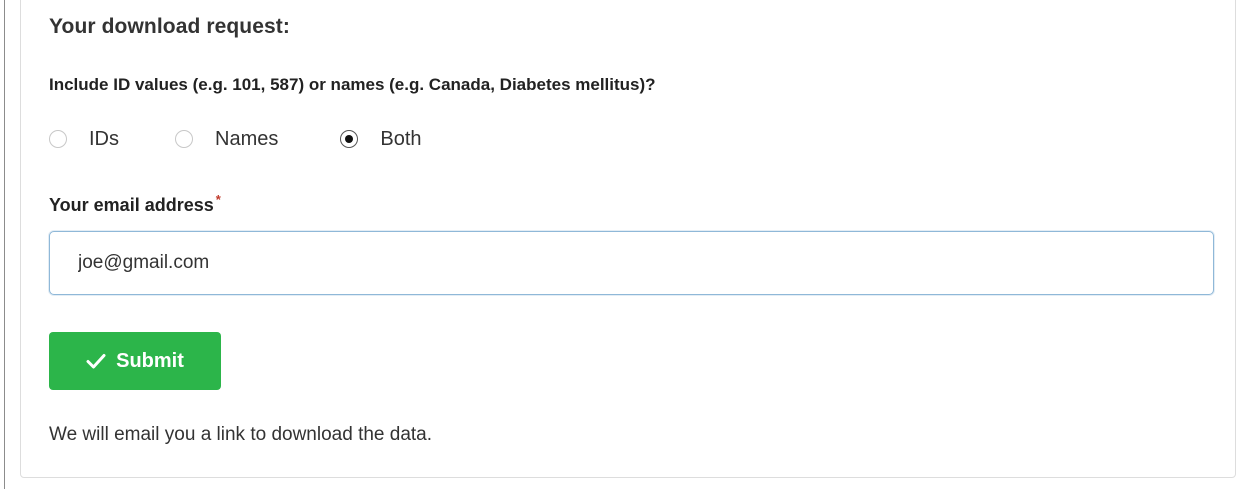  Describe the element at coordinates (184, 139) in the screenshot. I see `radio-names` at that location.